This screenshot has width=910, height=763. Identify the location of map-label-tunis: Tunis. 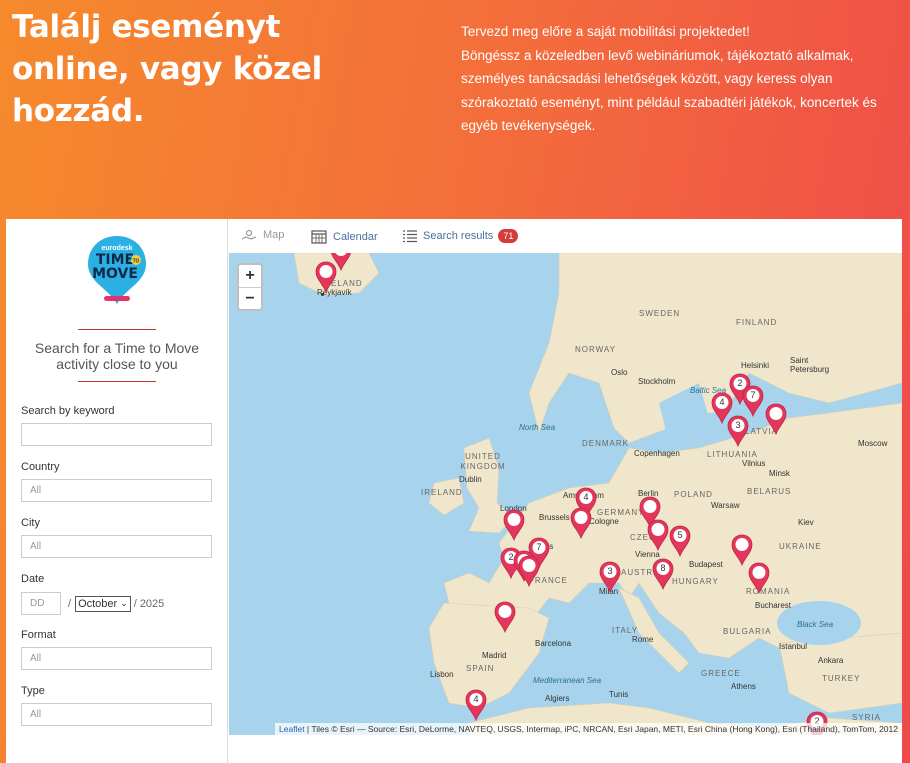
(619, 694).